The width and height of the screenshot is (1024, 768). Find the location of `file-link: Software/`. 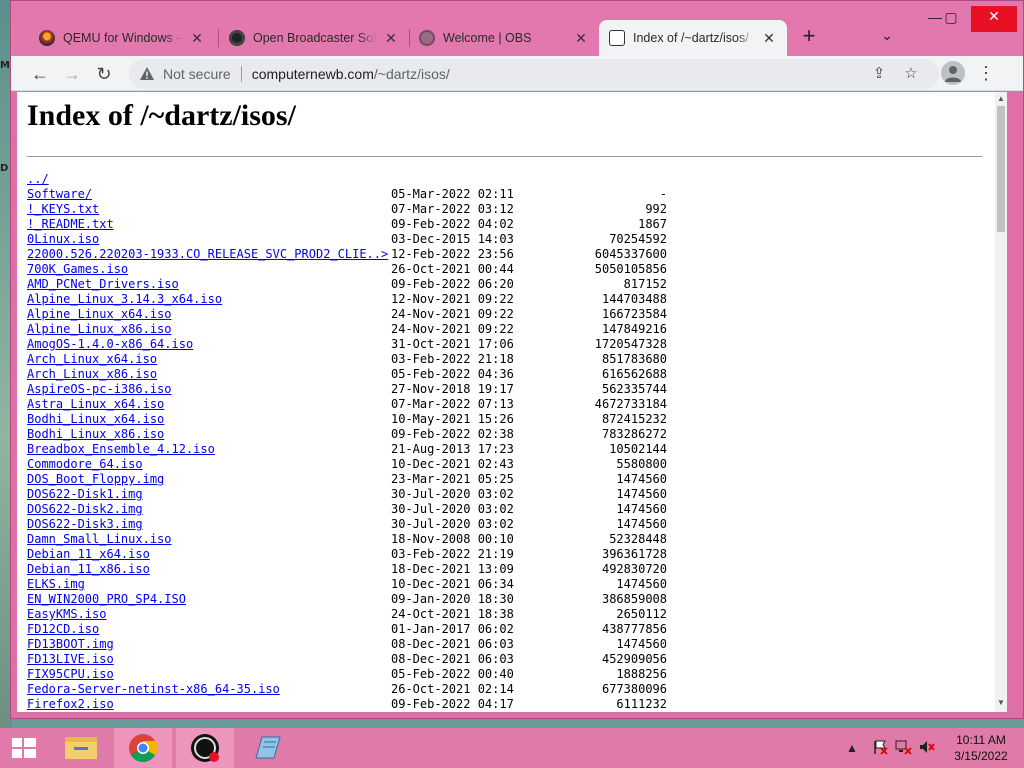

file-link: Software/ is located at coordinates (59, 194).